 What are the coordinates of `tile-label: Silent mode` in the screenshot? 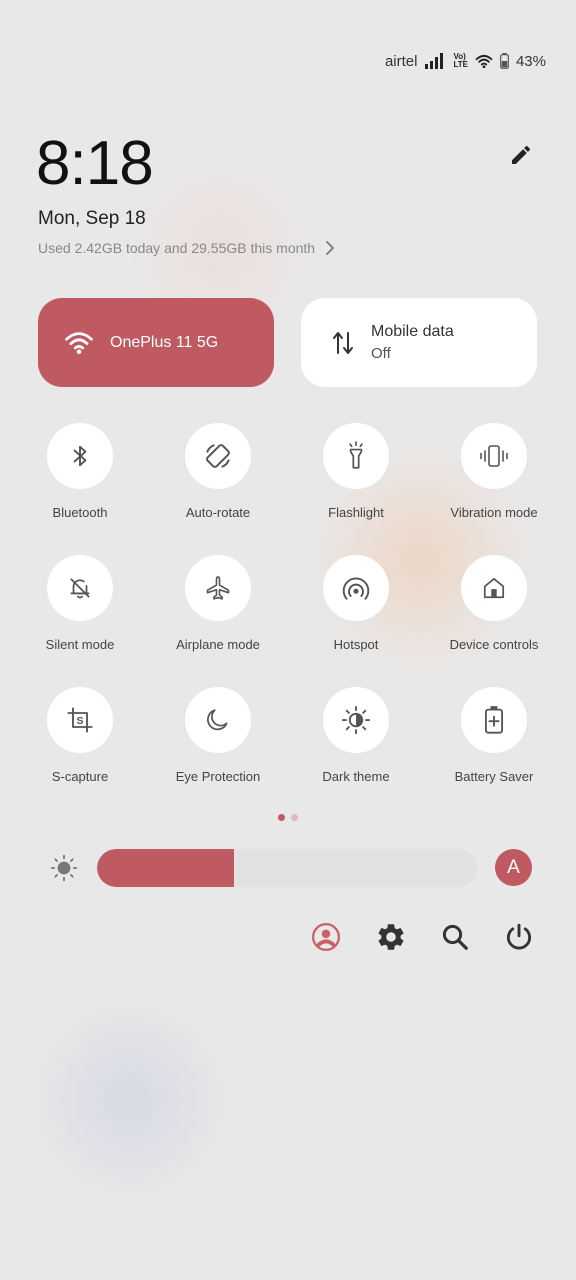 It's located at (80, 644).